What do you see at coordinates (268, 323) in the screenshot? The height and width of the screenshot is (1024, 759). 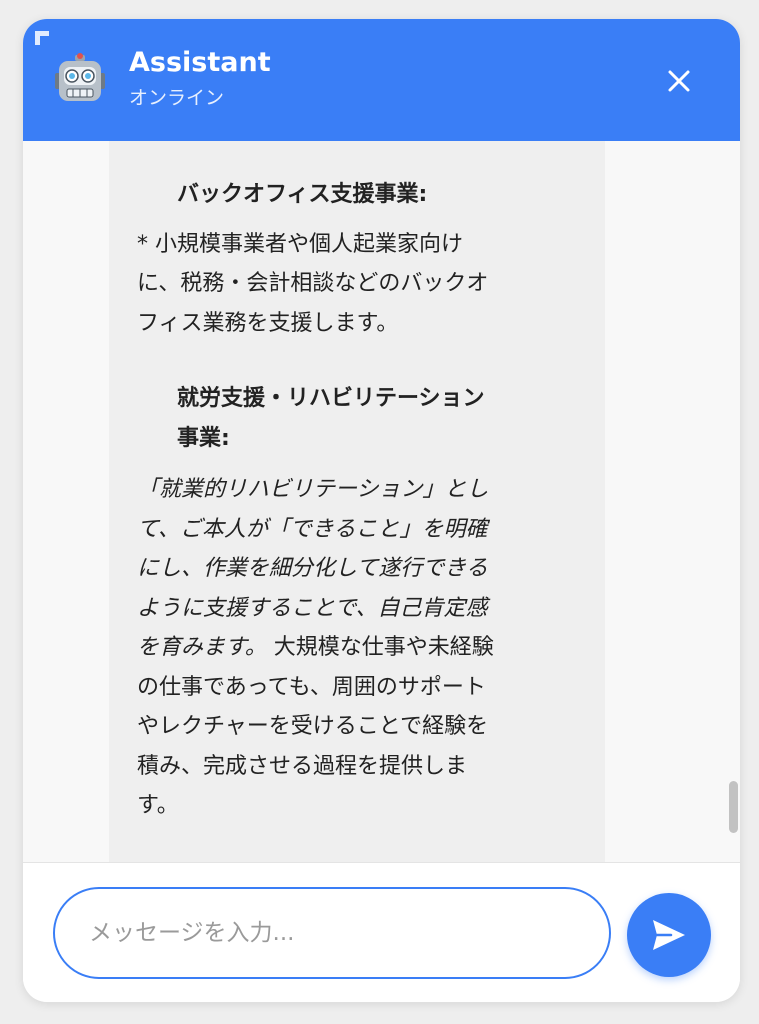 I see `message-line: フィス業務を支援します。` at bounding box center [268, 323].